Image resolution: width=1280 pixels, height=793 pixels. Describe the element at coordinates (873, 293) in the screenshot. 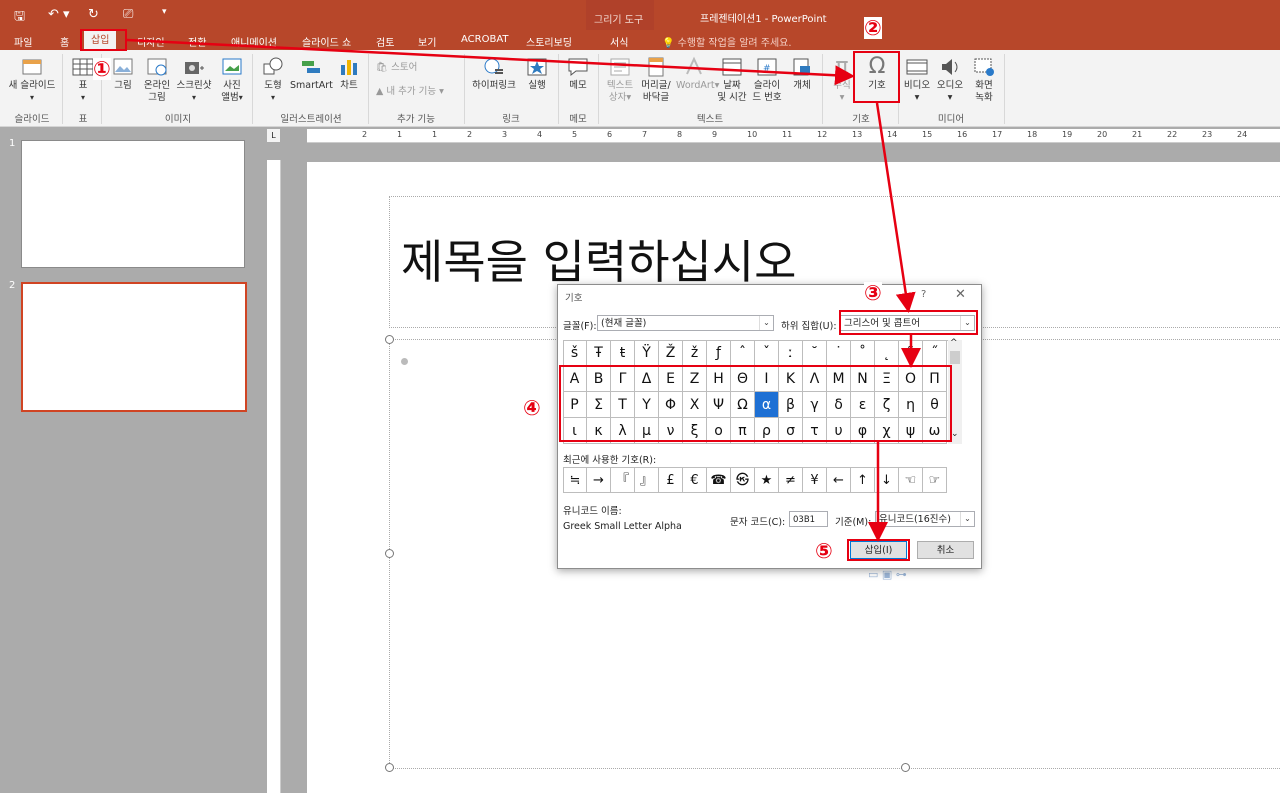

I see `annotation-number-3: ③` at that location.